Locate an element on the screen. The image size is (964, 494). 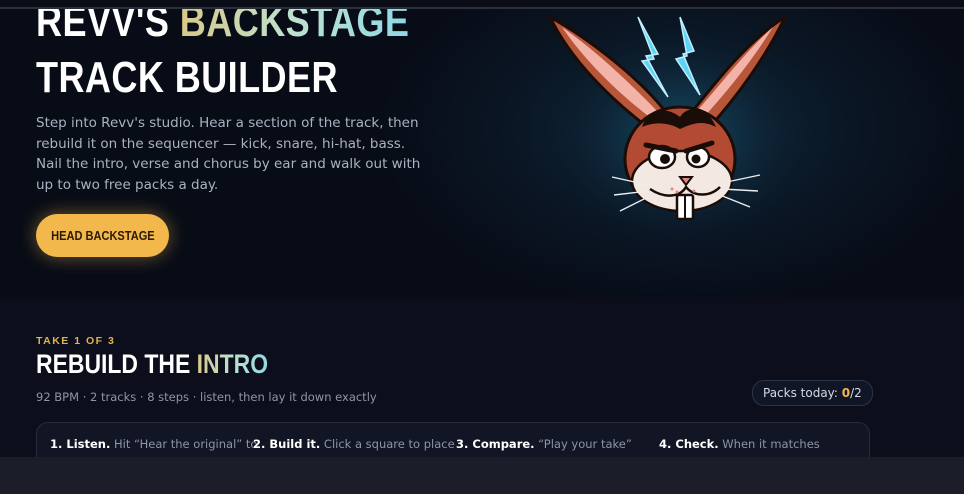
step-listen: 1. Listen. Hit “Hear the original” to is located at coordinates (153, 444).